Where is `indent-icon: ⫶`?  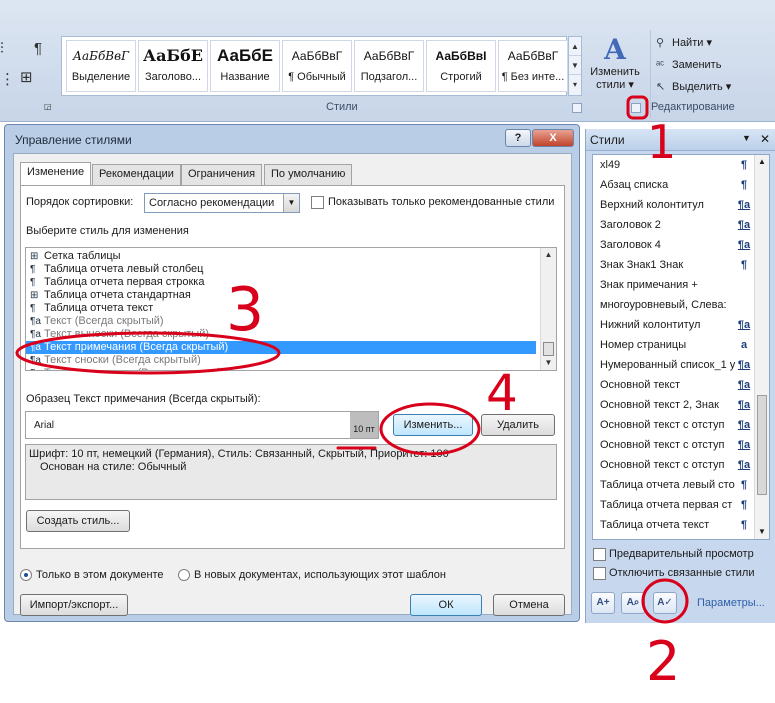 indent-icon: ⫶ is located at coordinates (2, 48).